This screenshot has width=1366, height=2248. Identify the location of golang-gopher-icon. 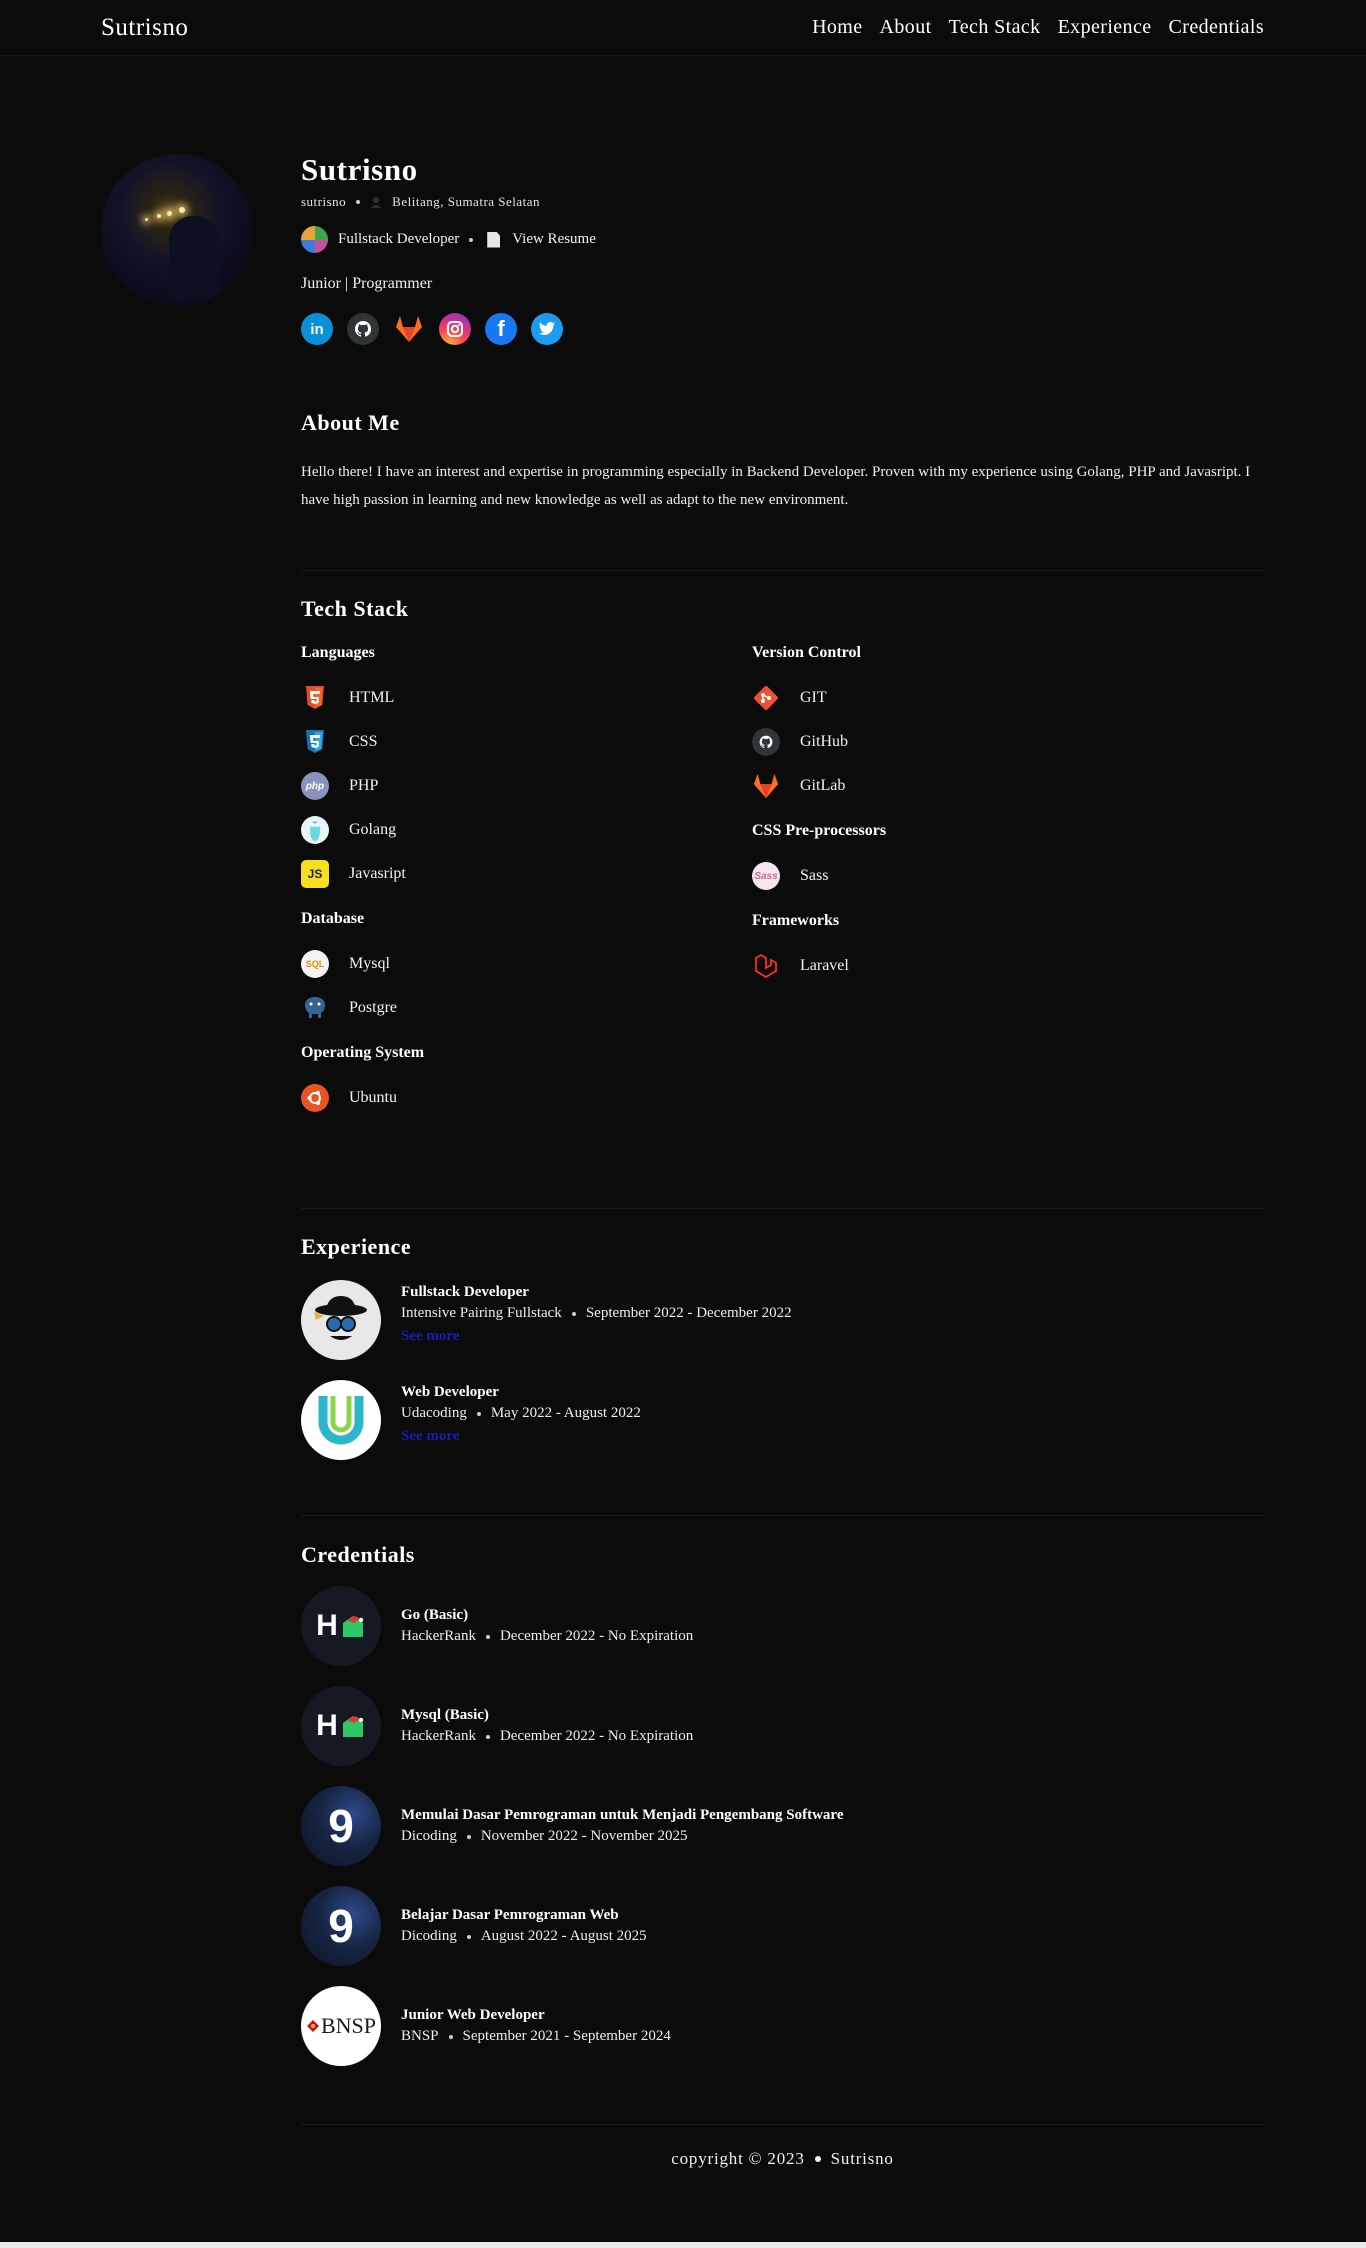
(315, 830).